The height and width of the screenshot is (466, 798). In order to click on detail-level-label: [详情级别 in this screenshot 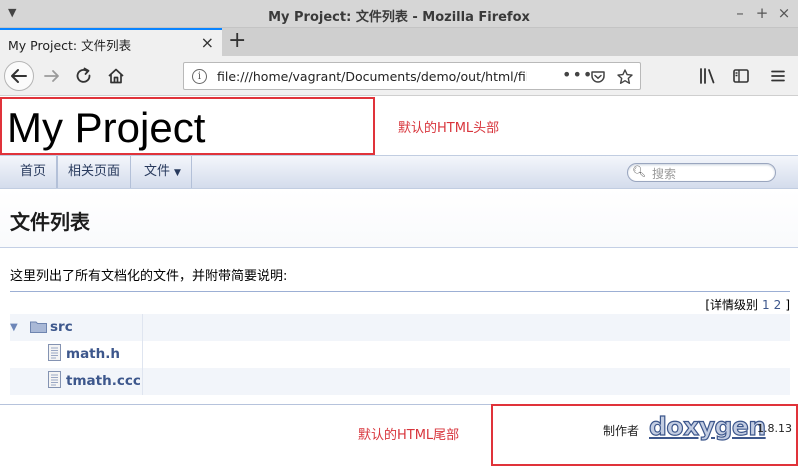, I will do `click(732, 305)`.